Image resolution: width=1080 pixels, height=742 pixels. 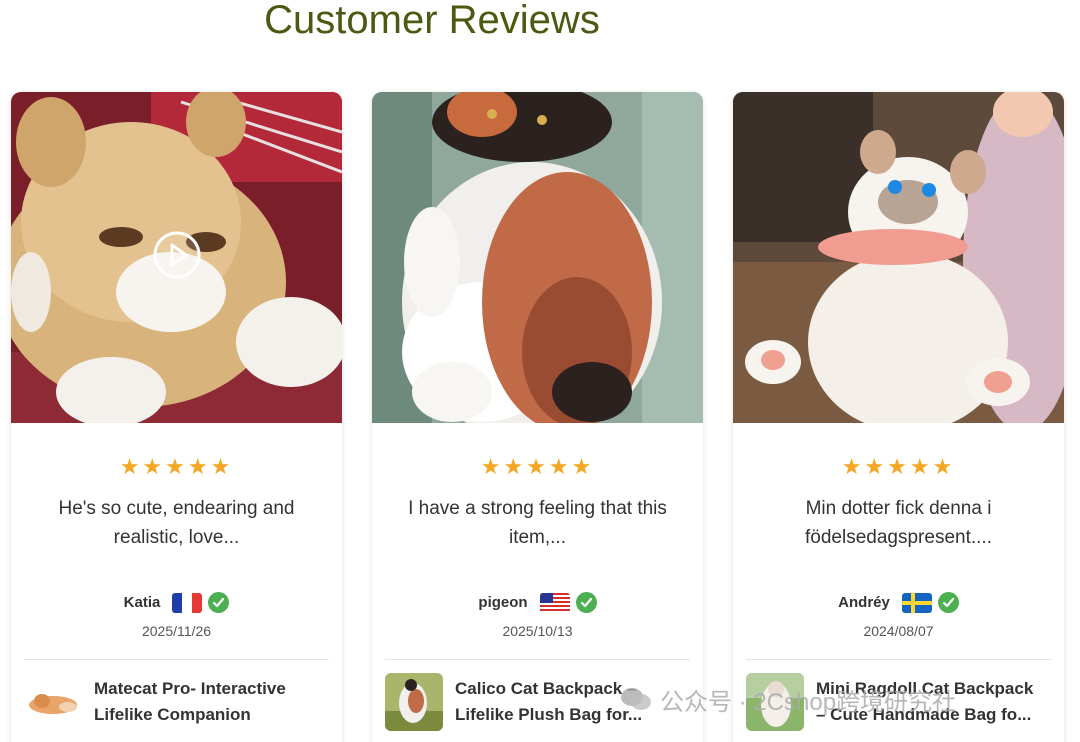 I want to click on play-icon, so click(x=177, y=255).